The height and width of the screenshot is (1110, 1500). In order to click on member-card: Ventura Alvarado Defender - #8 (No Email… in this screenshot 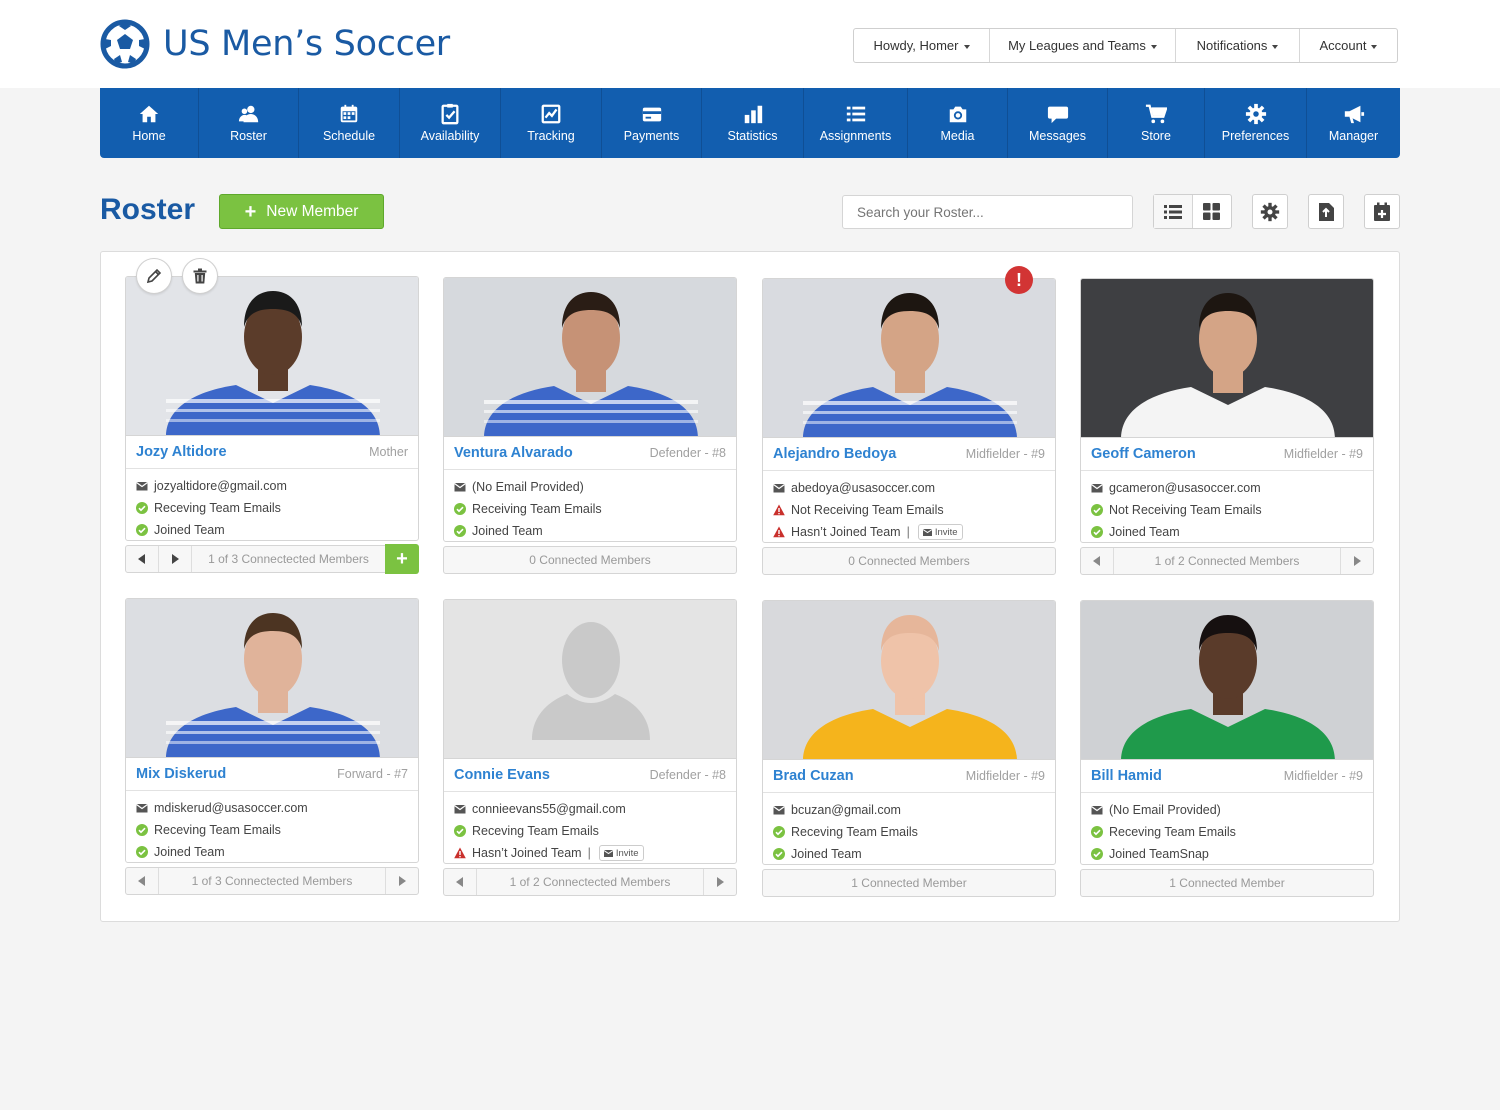, I will do `click(590, 425)`.